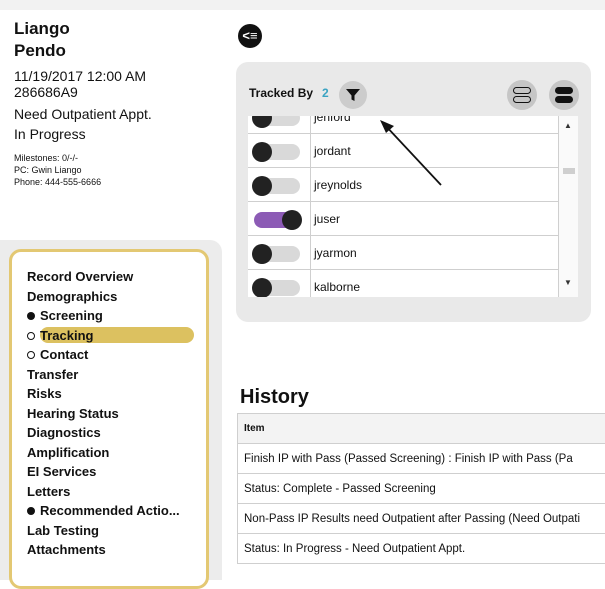 The width and height of the screenshot is (605, 589). What do you see at coordinates (64, 432) in the screenshot?
I see `nav-item-label: Diagnostics` at bounding box center [64, 432].